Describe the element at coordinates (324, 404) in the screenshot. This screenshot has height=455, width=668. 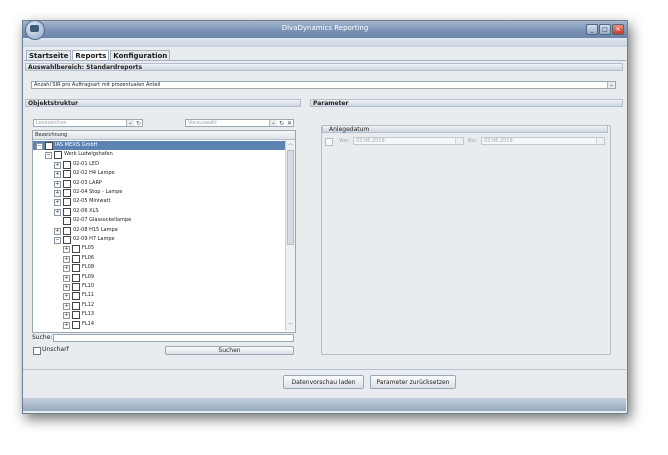
I see `status-bar` at that location.